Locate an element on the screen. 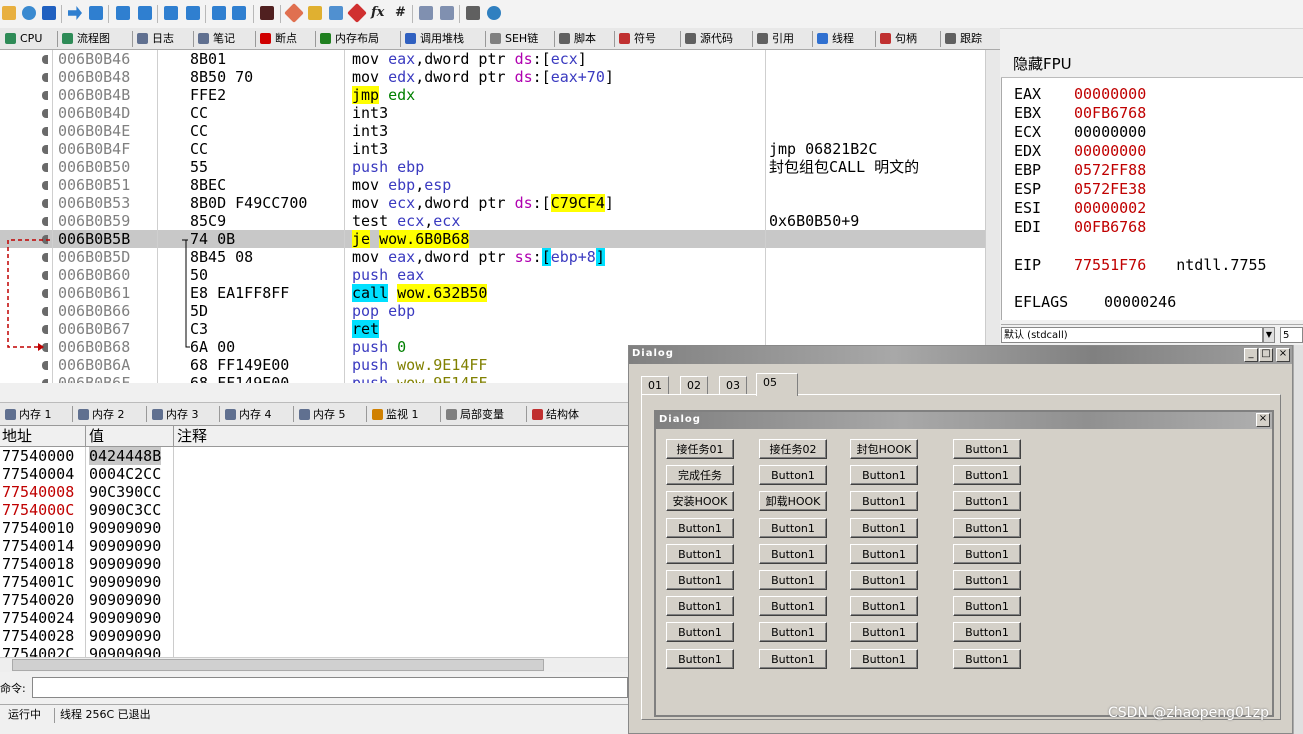 Image resolution: width=1303 pixels, height=734 pixels. label-icon is located at coordinates (336, 13).